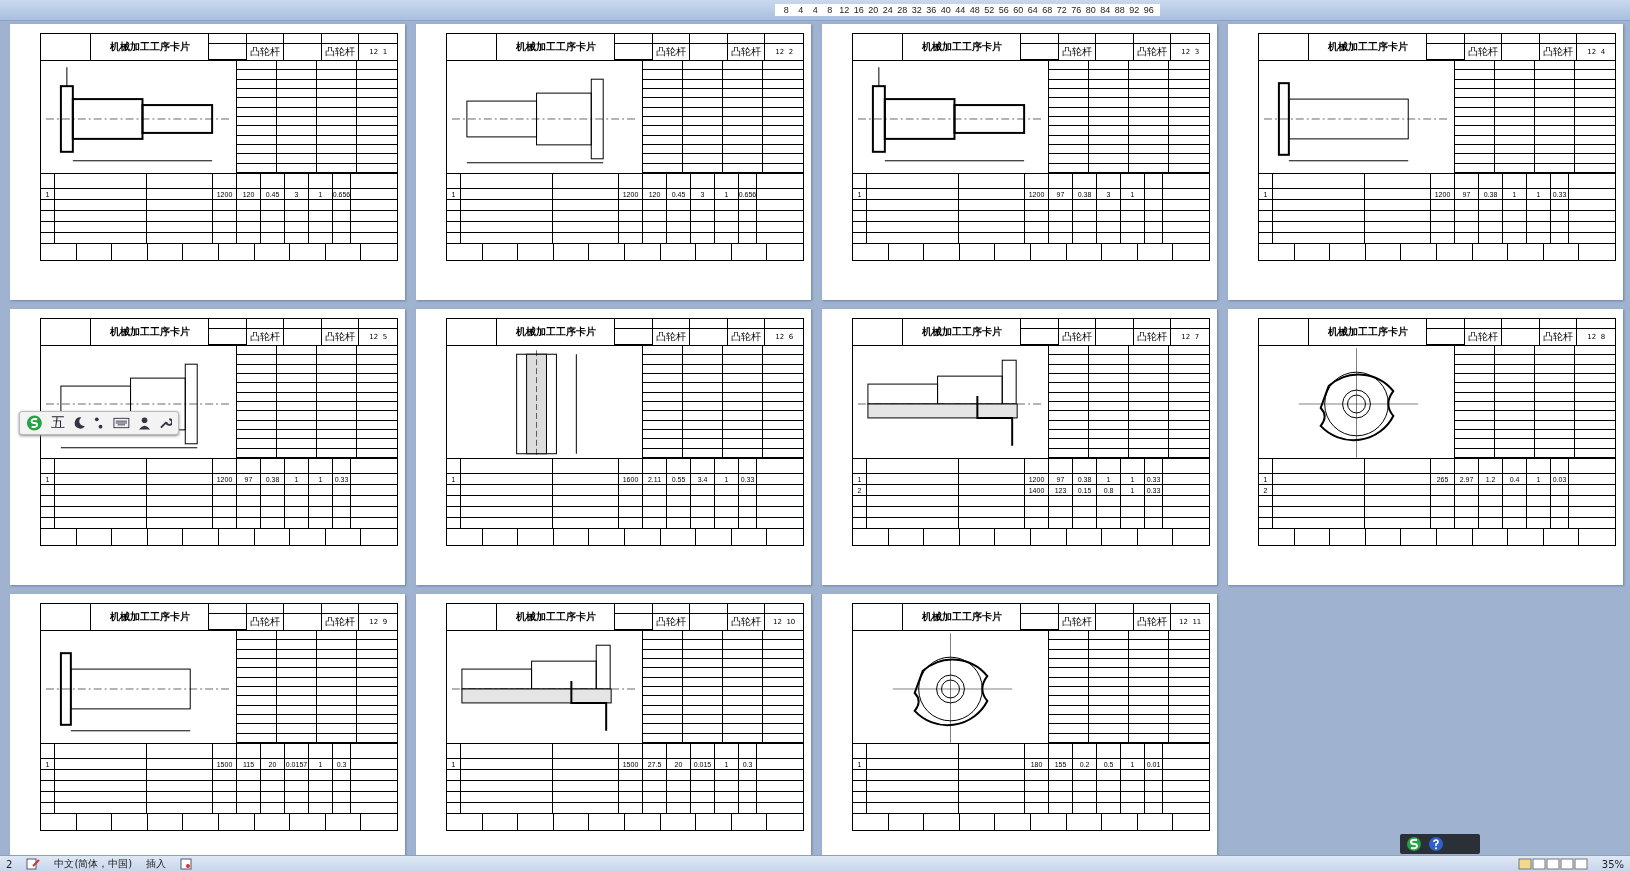 The height and width of the screenshot is (872, 1630). I want to click on zoom-level: 35%, so click(1612, 864).